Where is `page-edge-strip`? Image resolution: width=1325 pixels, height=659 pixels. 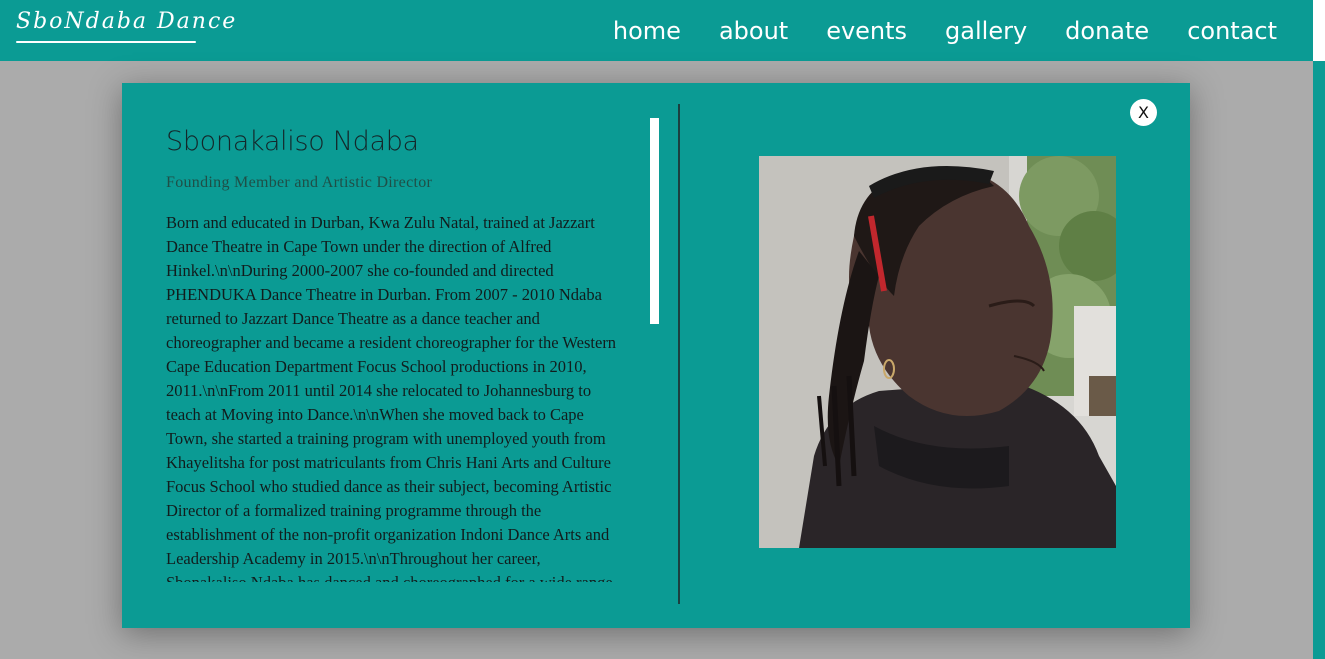
page-edge-strip is located at coordinates (1319, 30).